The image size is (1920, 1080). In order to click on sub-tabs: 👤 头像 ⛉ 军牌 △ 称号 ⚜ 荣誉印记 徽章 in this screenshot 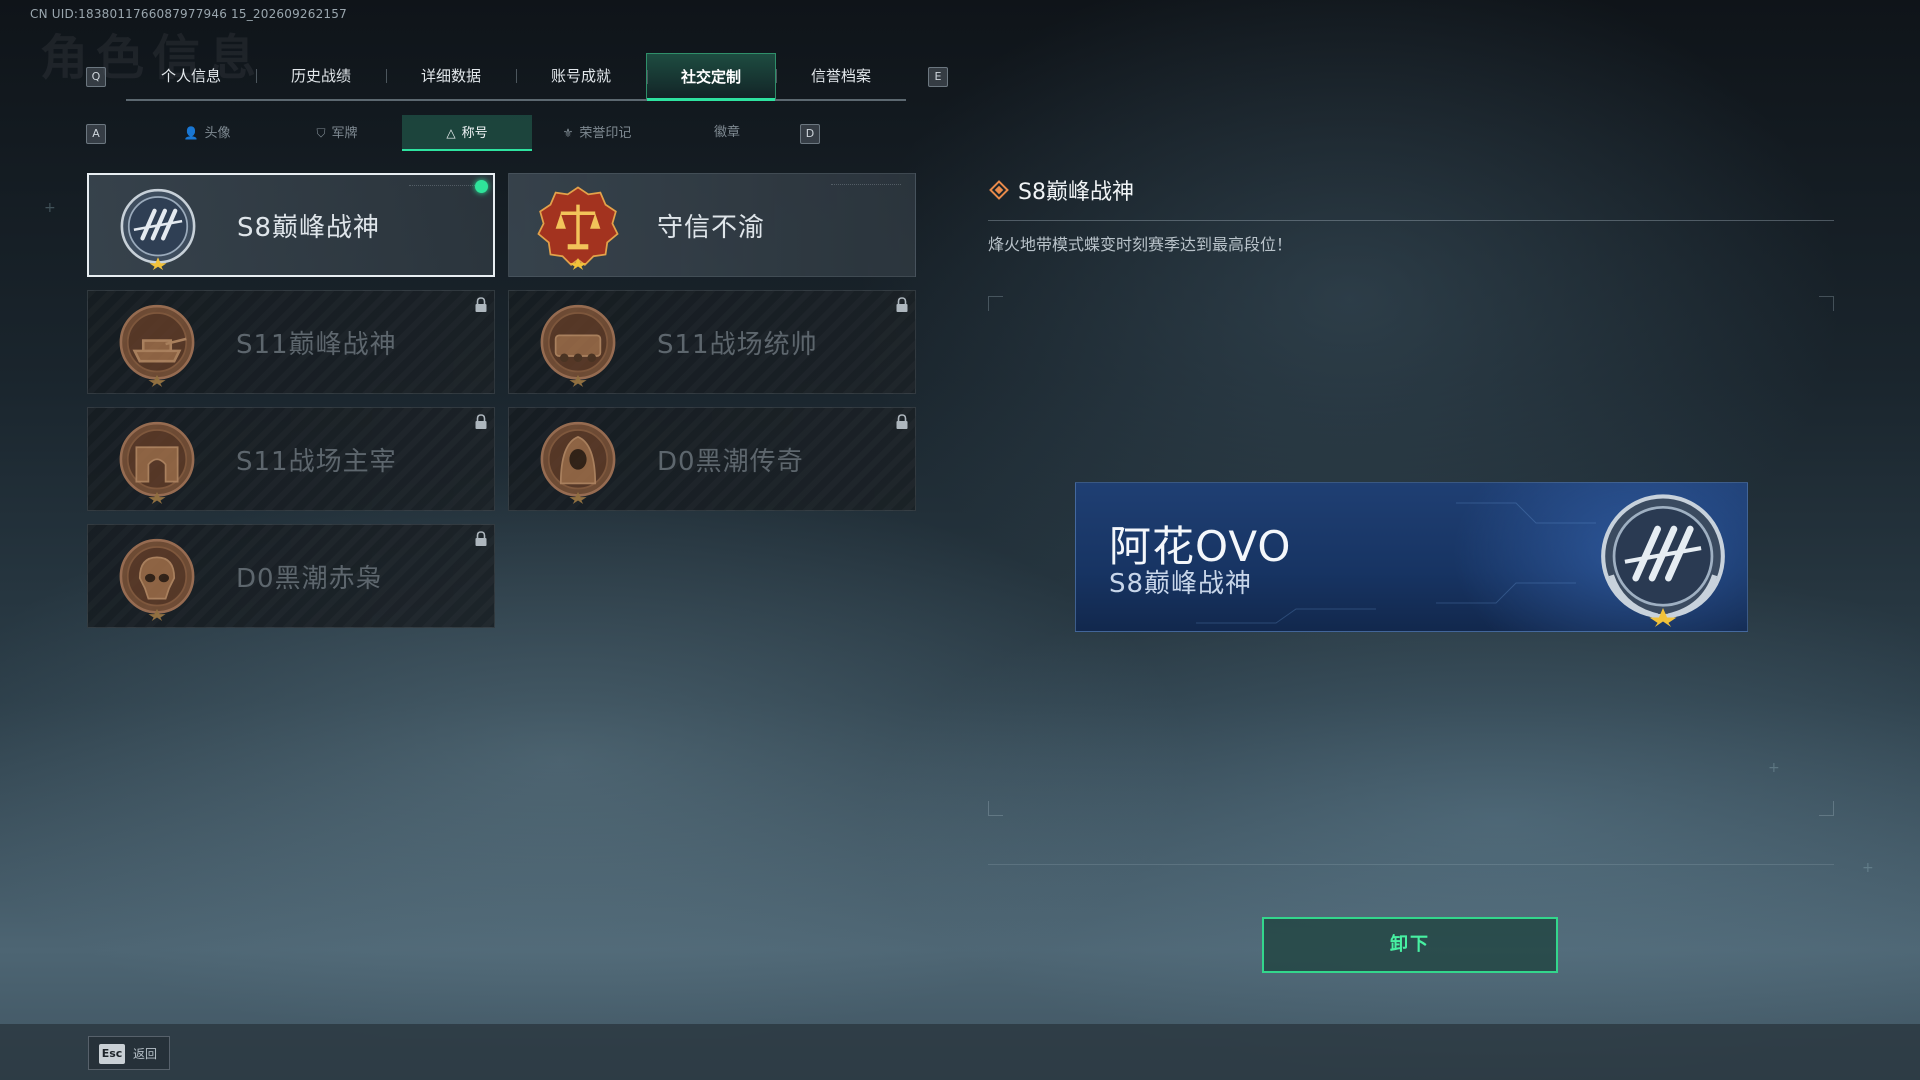, I will do `click(467, 133)`.